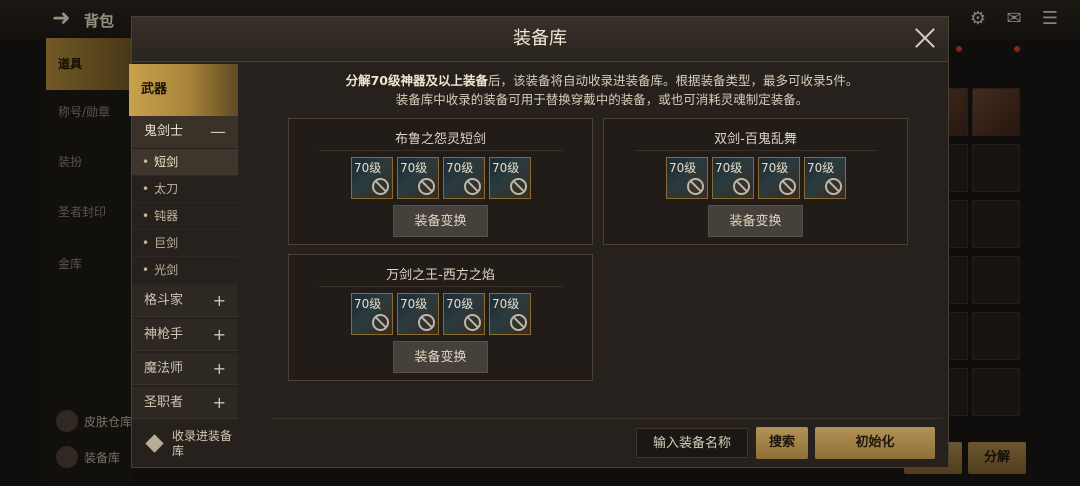 This screenshot has width=1080, height=486. I want to click on equipment-card: 万剑之王-西方之焰 70级 70级 70级 70级 装备变换, so click(440, 317).